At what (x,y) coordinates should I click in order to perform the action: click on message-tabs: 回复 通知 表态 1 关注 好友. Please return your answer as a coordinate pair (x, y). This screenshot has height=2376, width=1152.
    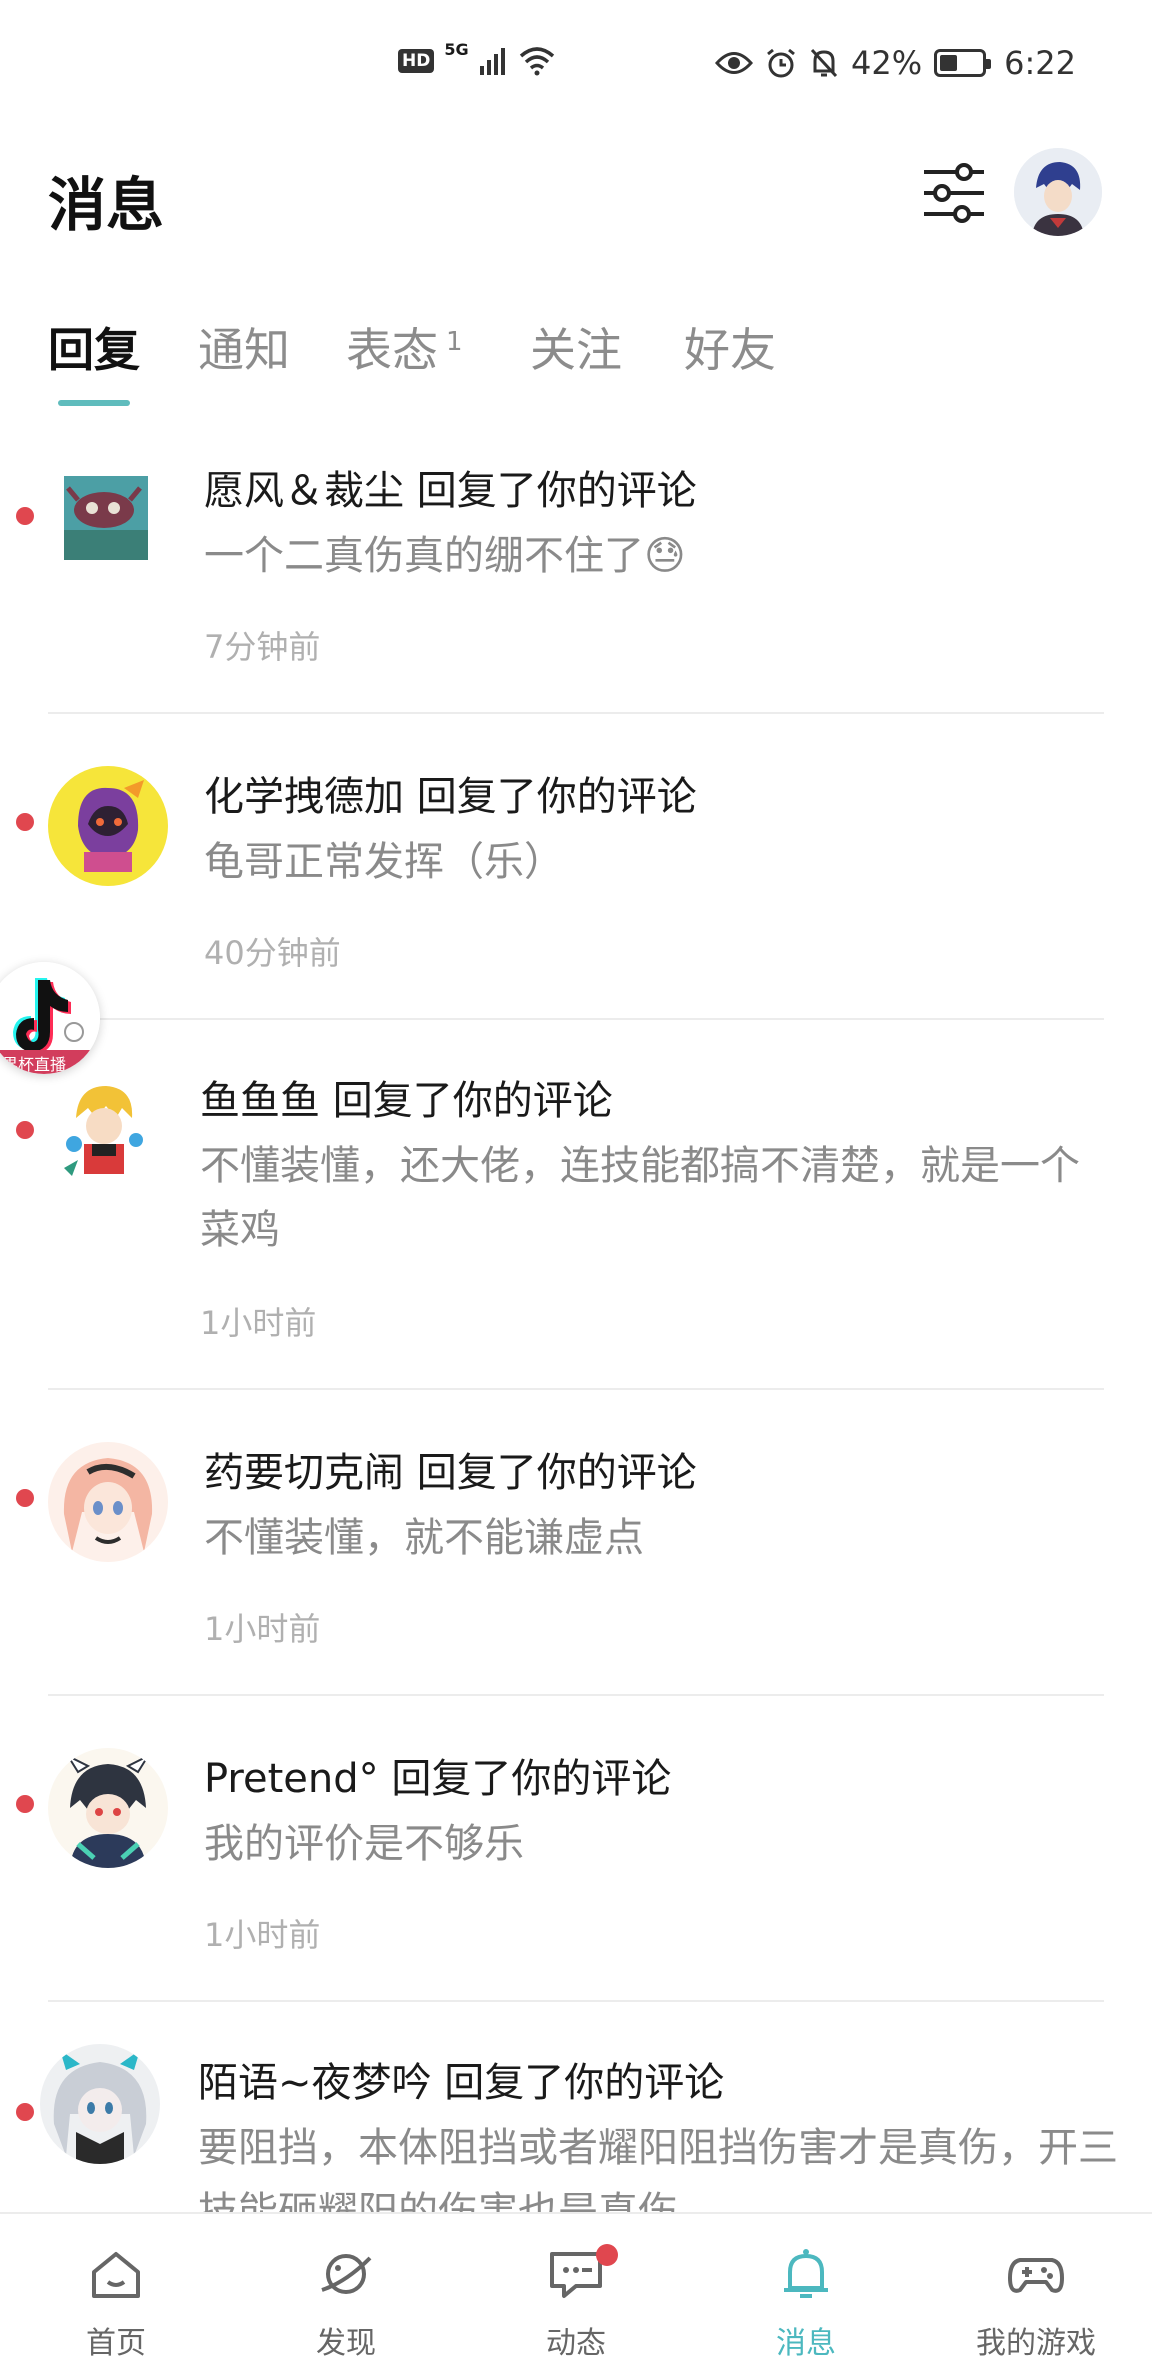
    Looking at the image, I should click on (578, 355).